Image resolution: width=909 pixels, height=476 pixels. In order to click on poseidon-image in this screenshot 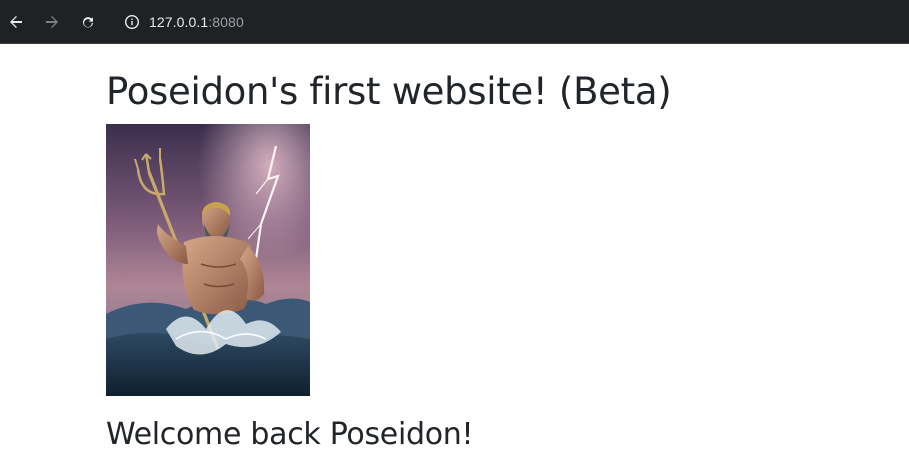, I will do `click(208, 260)`.